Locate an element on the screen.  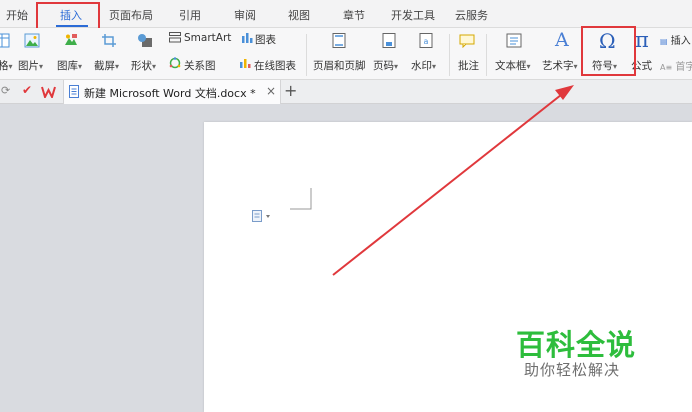
textbox-icon is located at coordinates (514, 40).